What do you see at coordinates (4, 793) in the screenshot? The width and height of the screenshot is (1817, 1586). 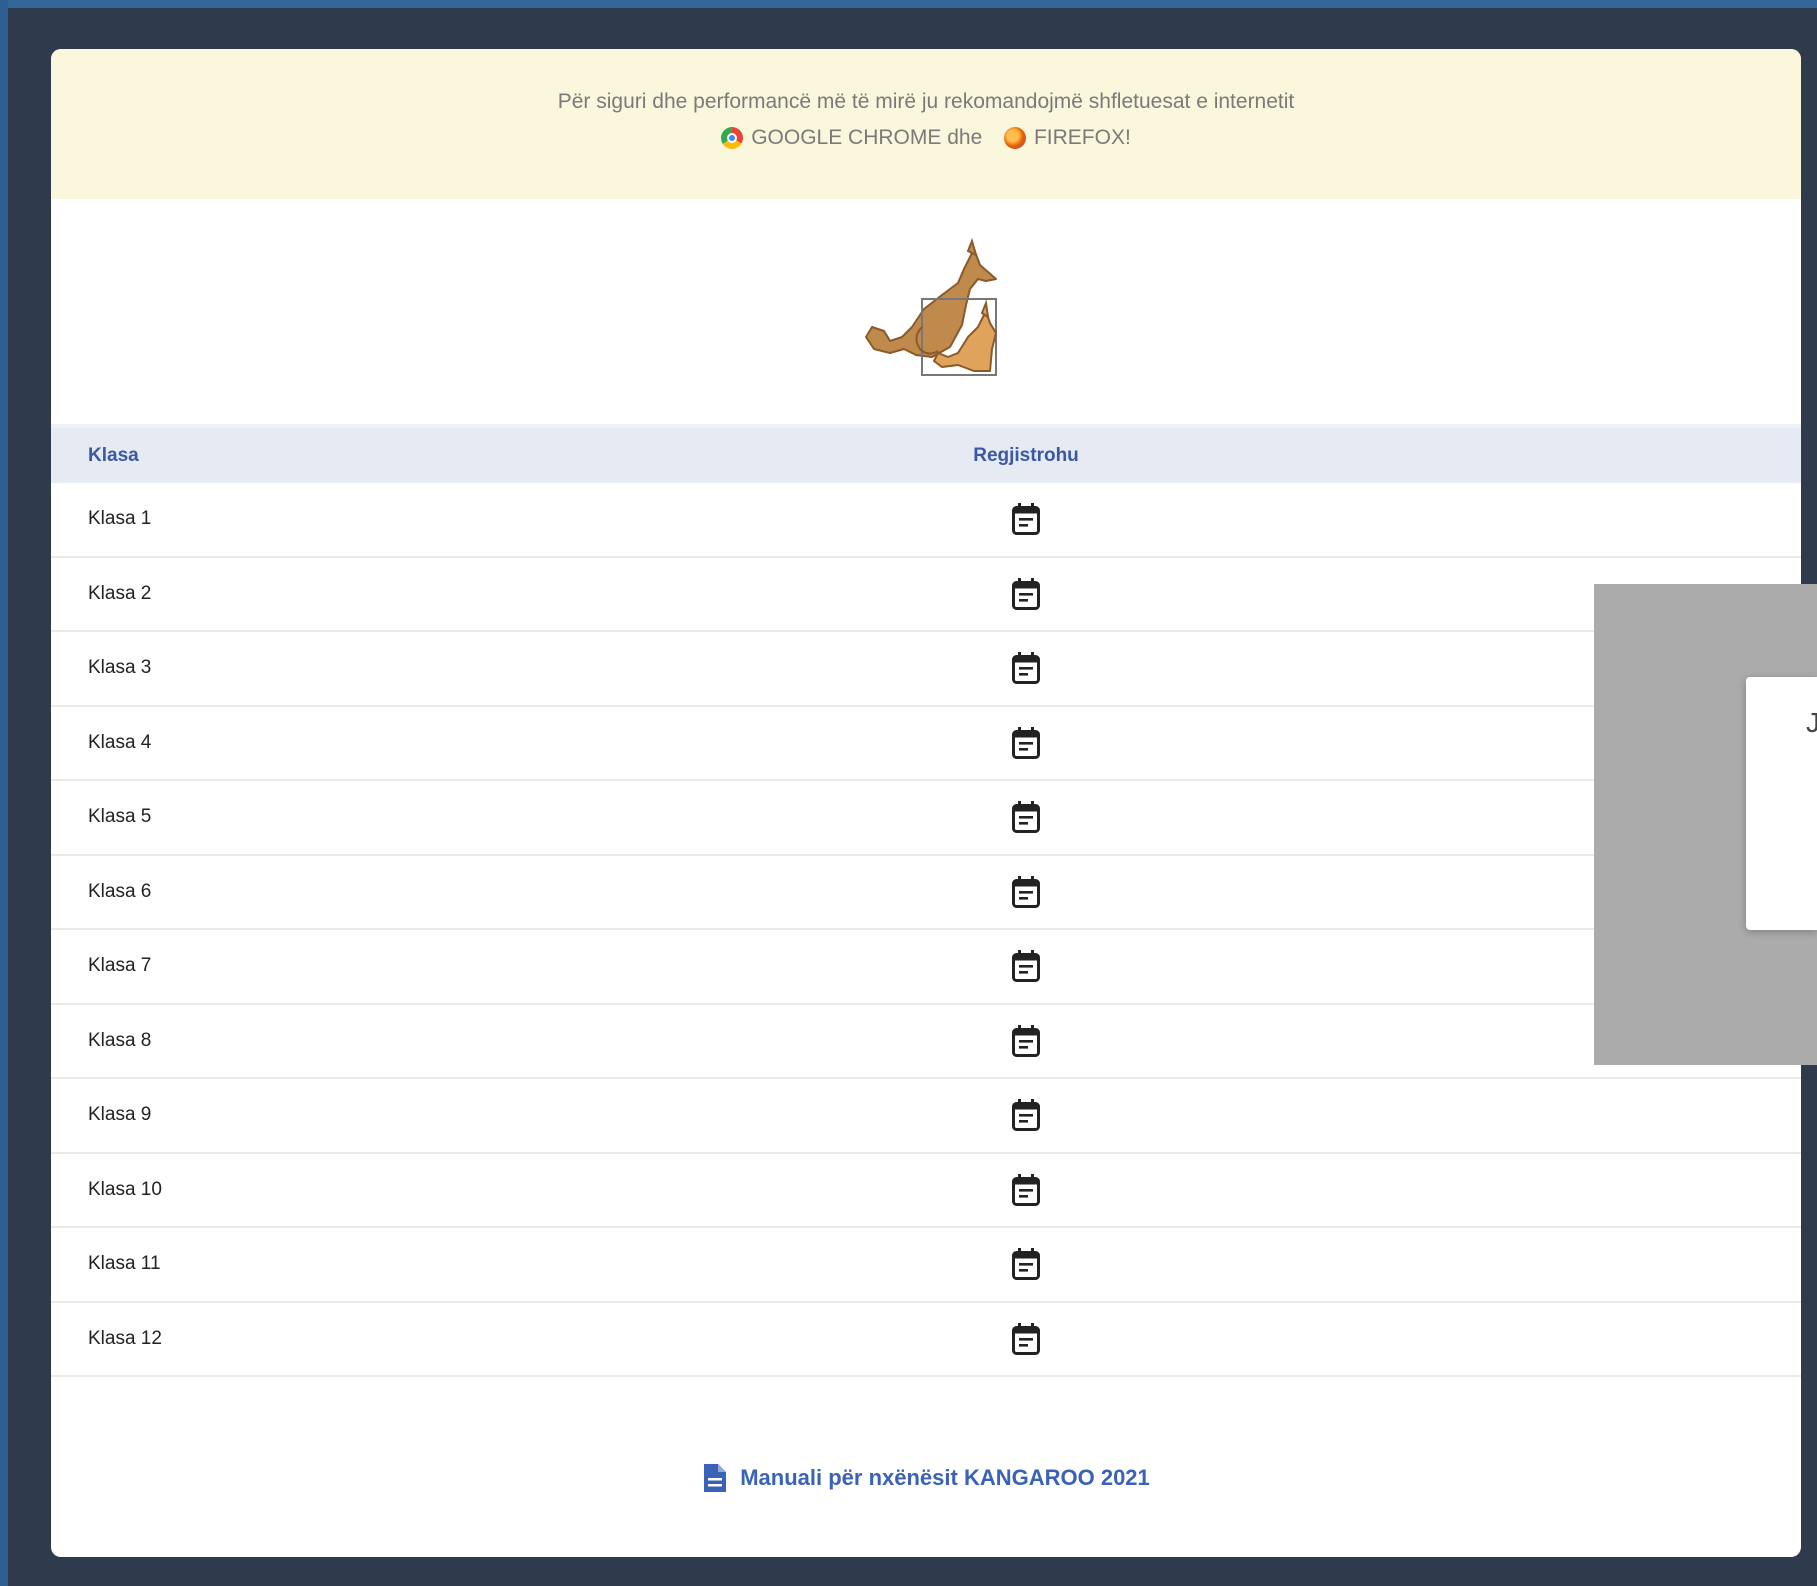 I see `window-left-edge` at bounding box center [4, 793].